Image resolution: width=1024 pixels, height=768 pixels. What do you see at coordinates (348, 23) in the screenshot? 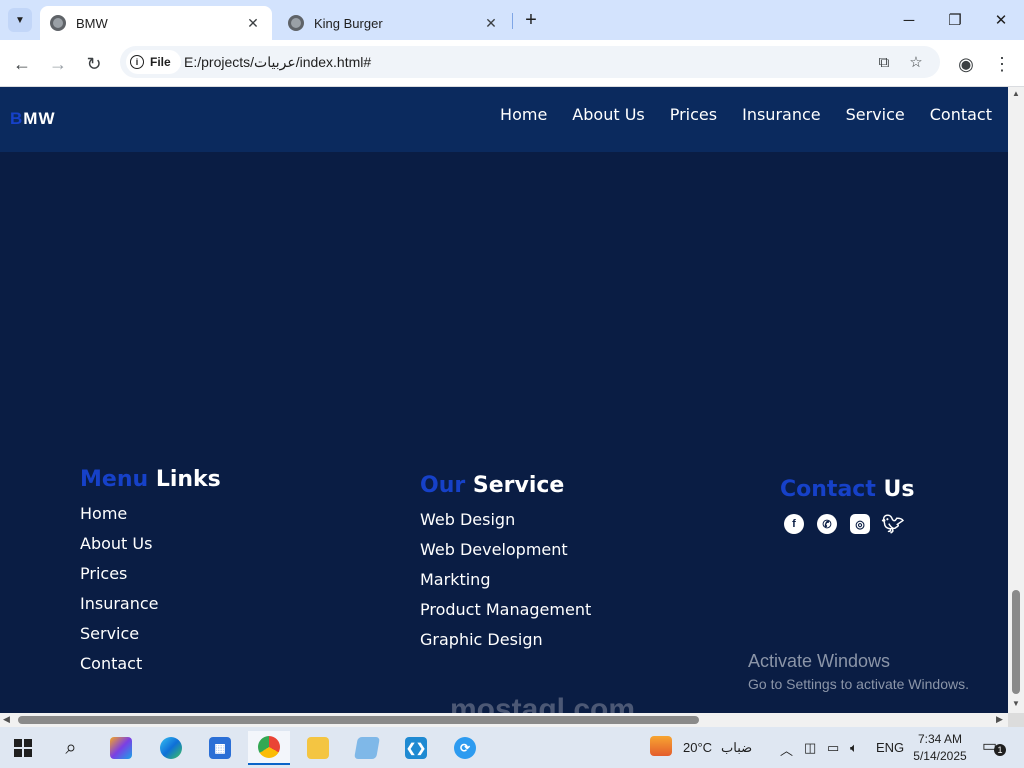
I see `tab-title: King Burger` at bounding box center [348, 23].